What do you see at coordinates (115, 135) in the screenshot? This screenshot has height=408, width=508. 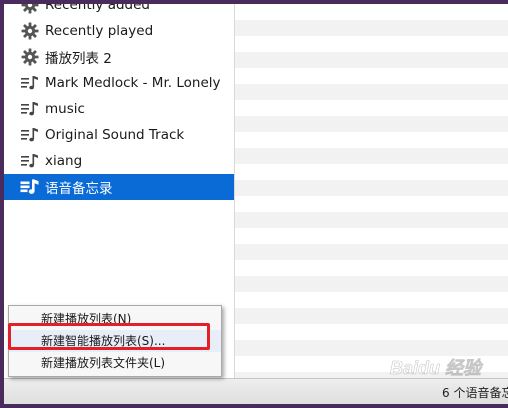 I see `sidebar-item-label: Original Sound Track` at bounding box center [115, 135].